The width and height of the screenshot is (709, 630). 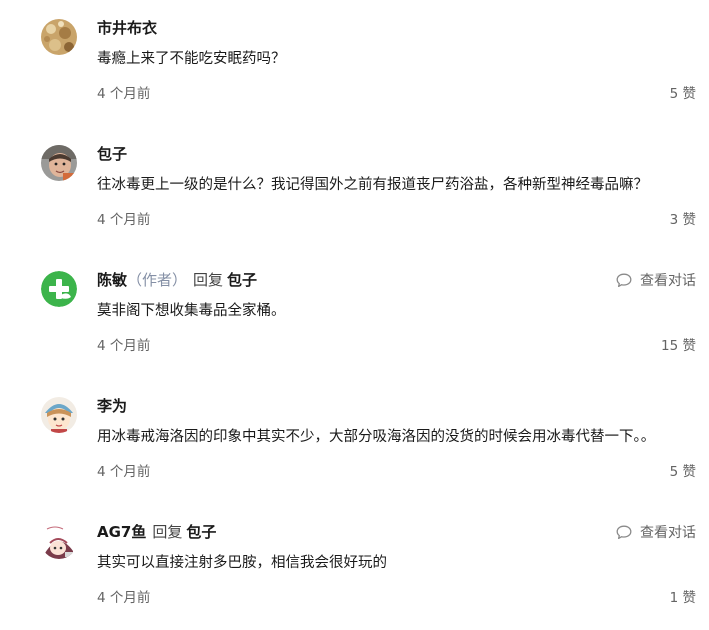 I want to click on author-name: 李为, so click(x=112, y=406).